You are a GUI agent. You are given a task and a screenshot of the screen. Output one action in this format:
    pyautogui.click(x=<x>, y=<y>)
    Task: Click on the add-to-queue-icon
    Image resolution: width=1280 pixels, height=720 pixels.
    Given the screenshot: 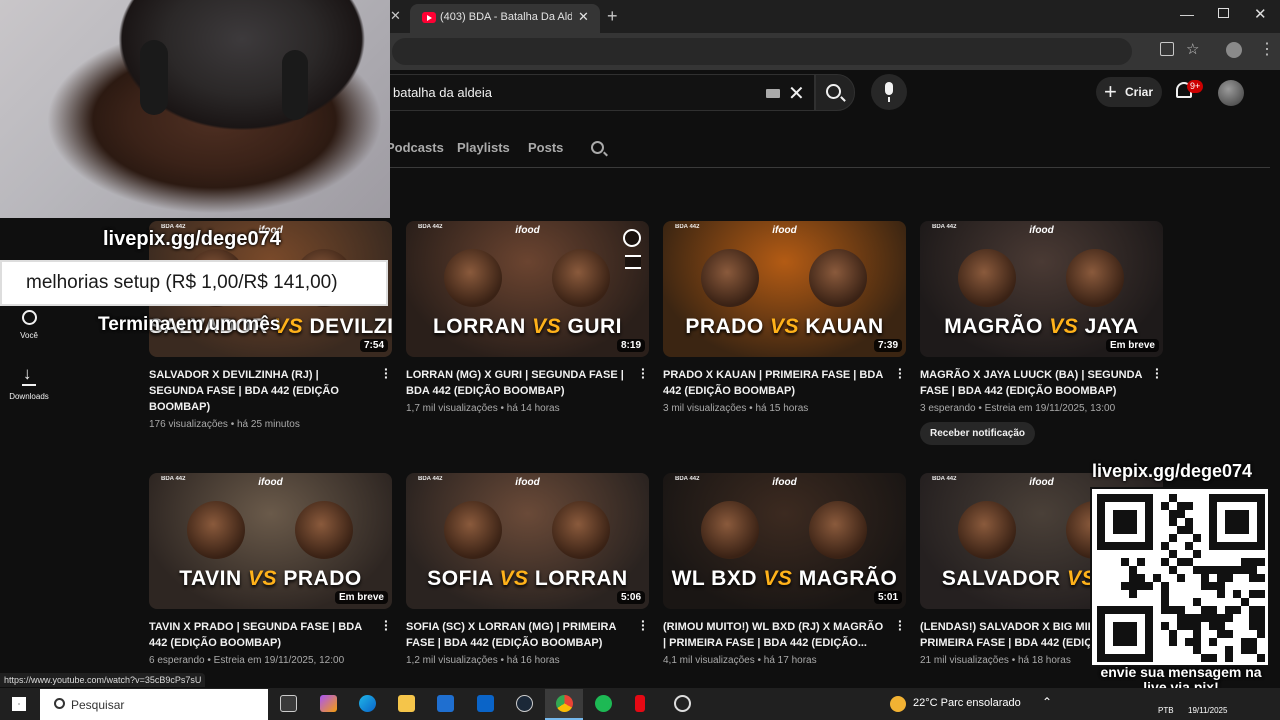 What is the action you would take?
    pyautogui.click(x=633, y=262)
    